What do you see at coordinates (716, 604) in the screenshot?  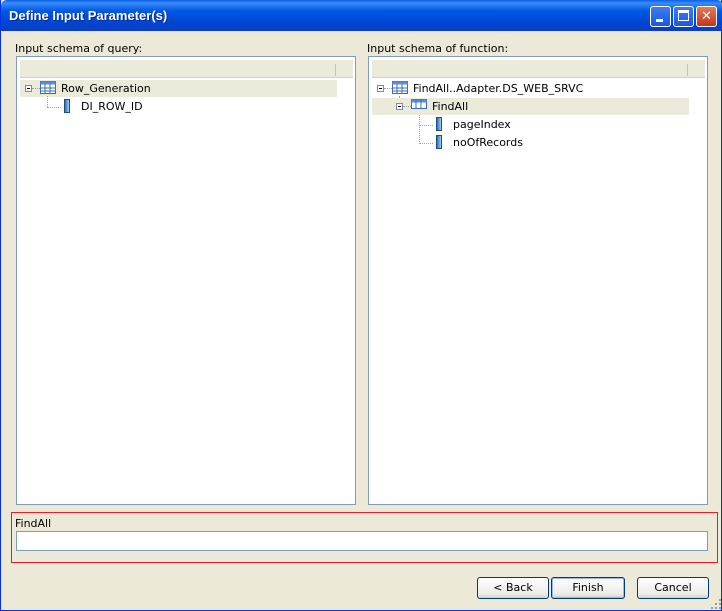 I see `resize-grip-icon` at bounding box center [716, 604].